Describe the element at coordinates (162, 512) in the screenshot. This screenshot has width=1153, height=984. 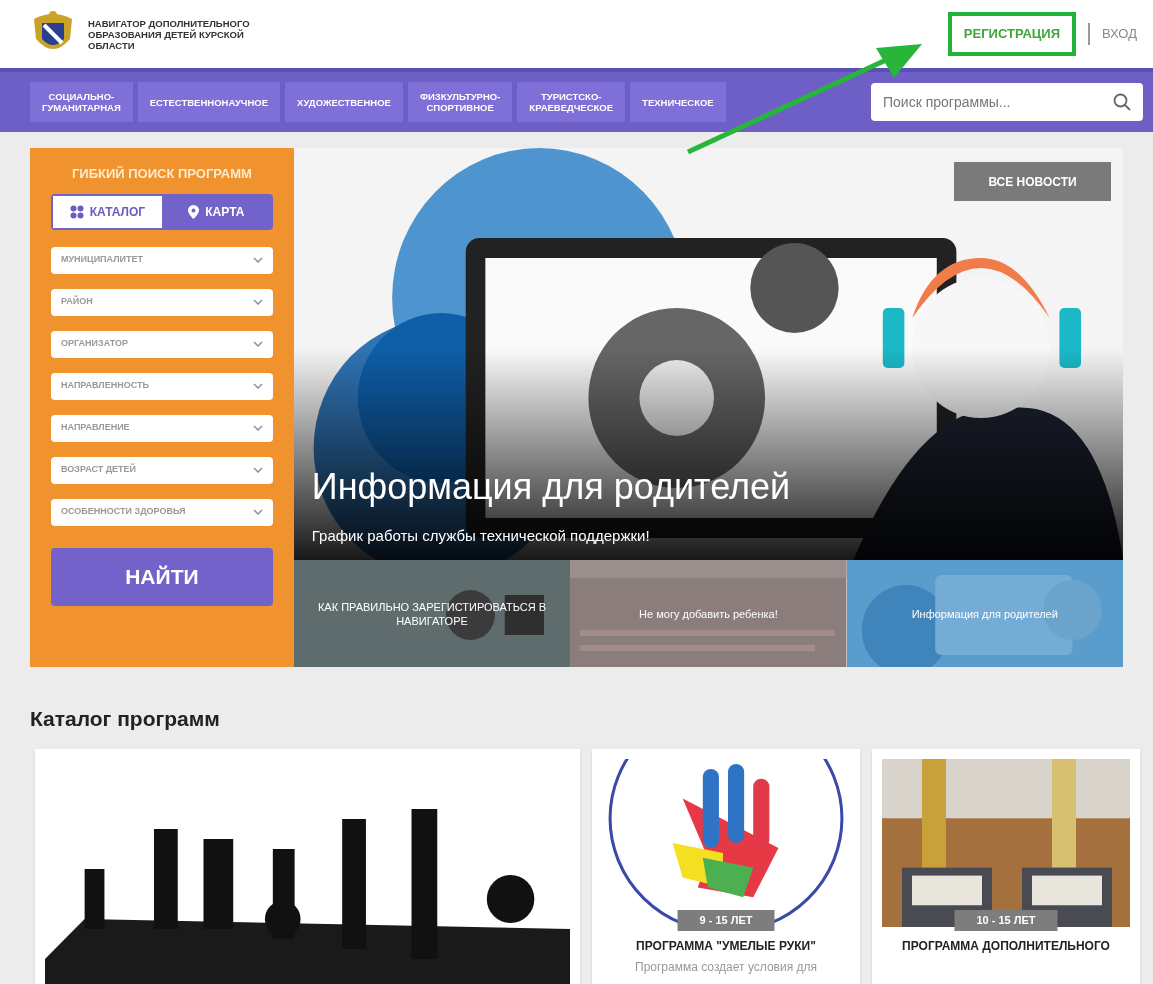
I see `filter-dropdown: ОСОБЕННОСТИ ЗДОРОВЬЯ` at that location.